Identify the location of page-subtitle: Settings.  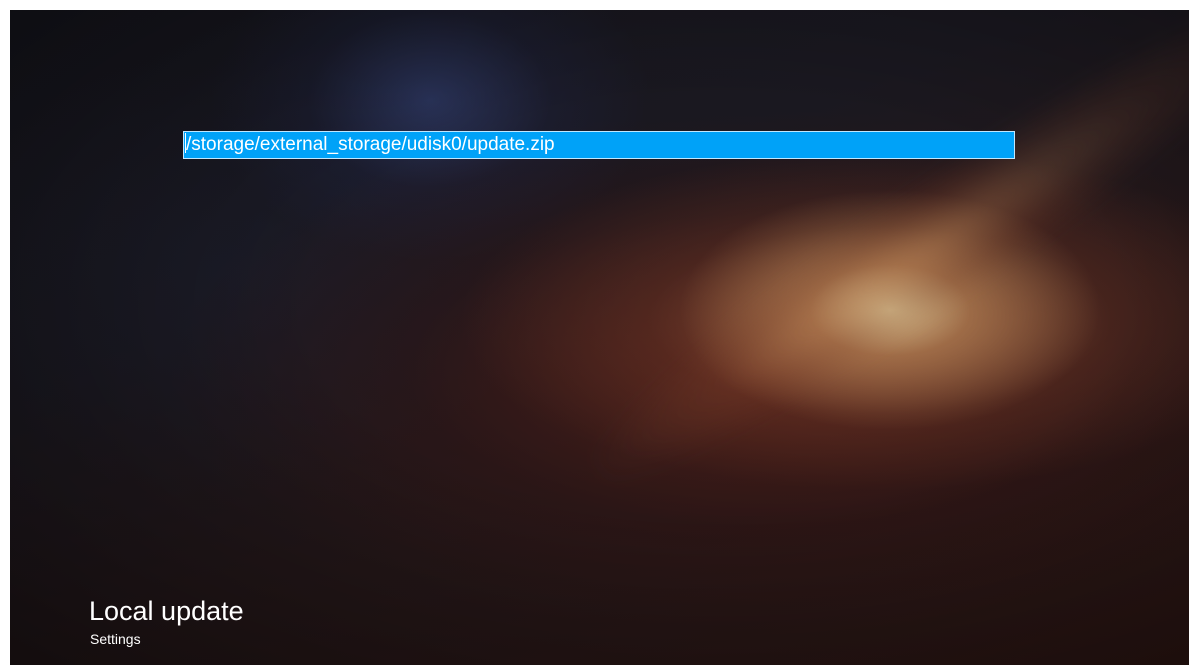
(115, 639).